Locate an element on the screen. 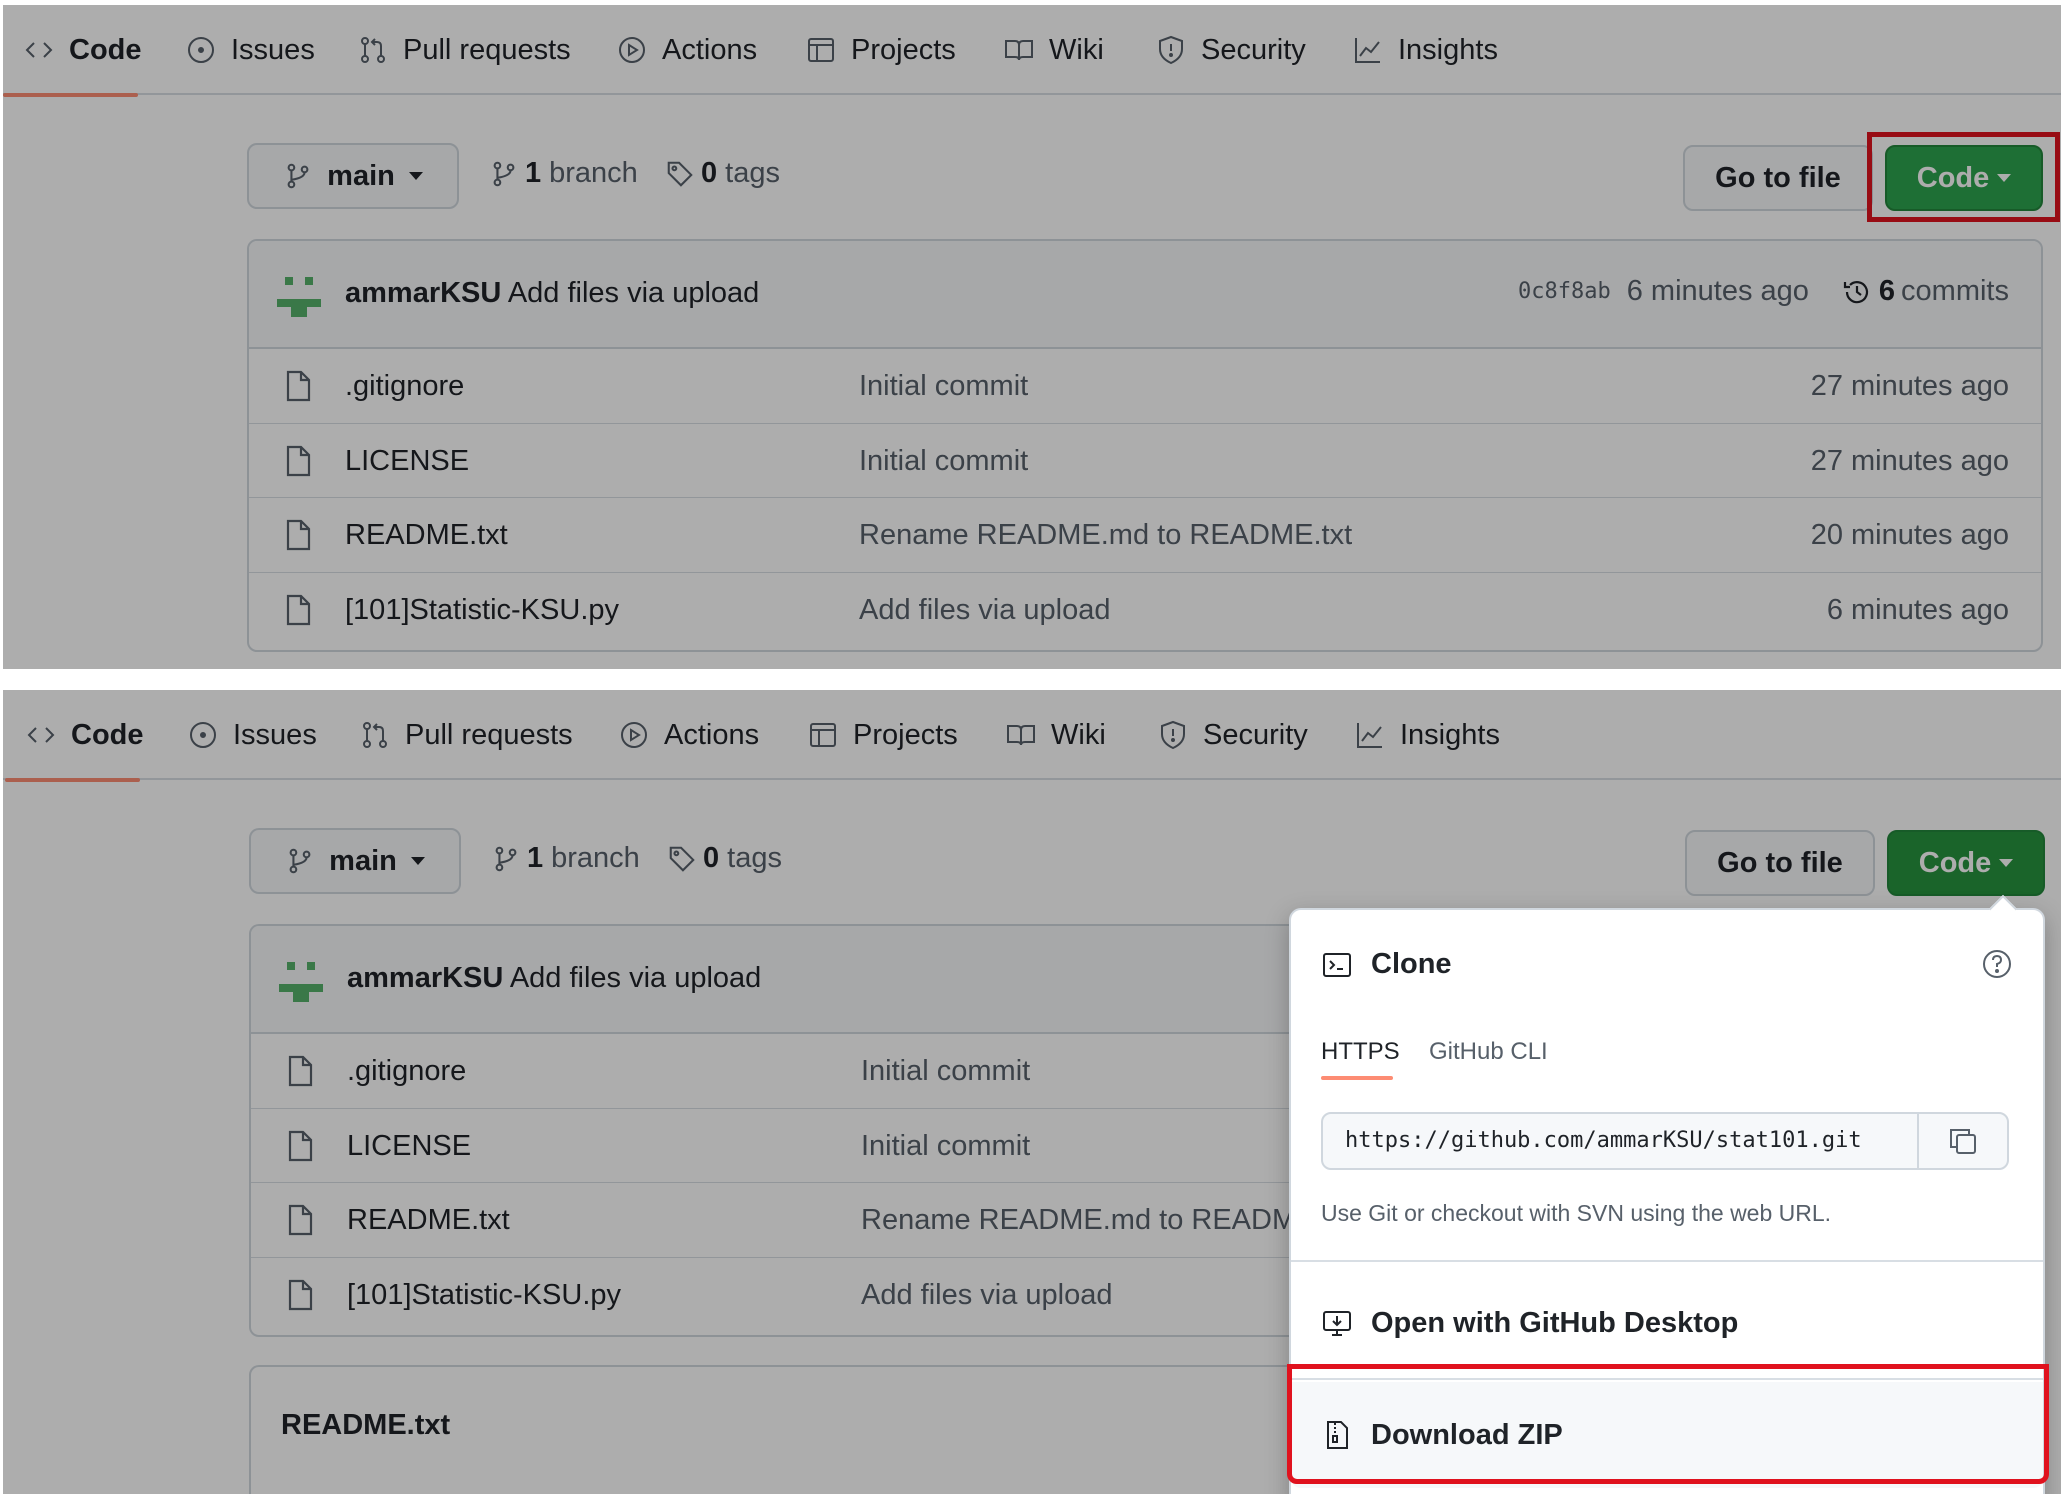  copy-button is located at coordinates (1962, 1141).